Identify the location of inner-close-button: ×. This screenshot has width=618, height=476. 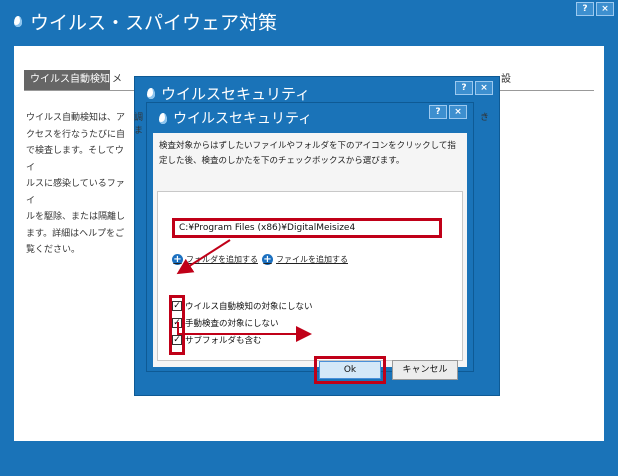
(458, 112).